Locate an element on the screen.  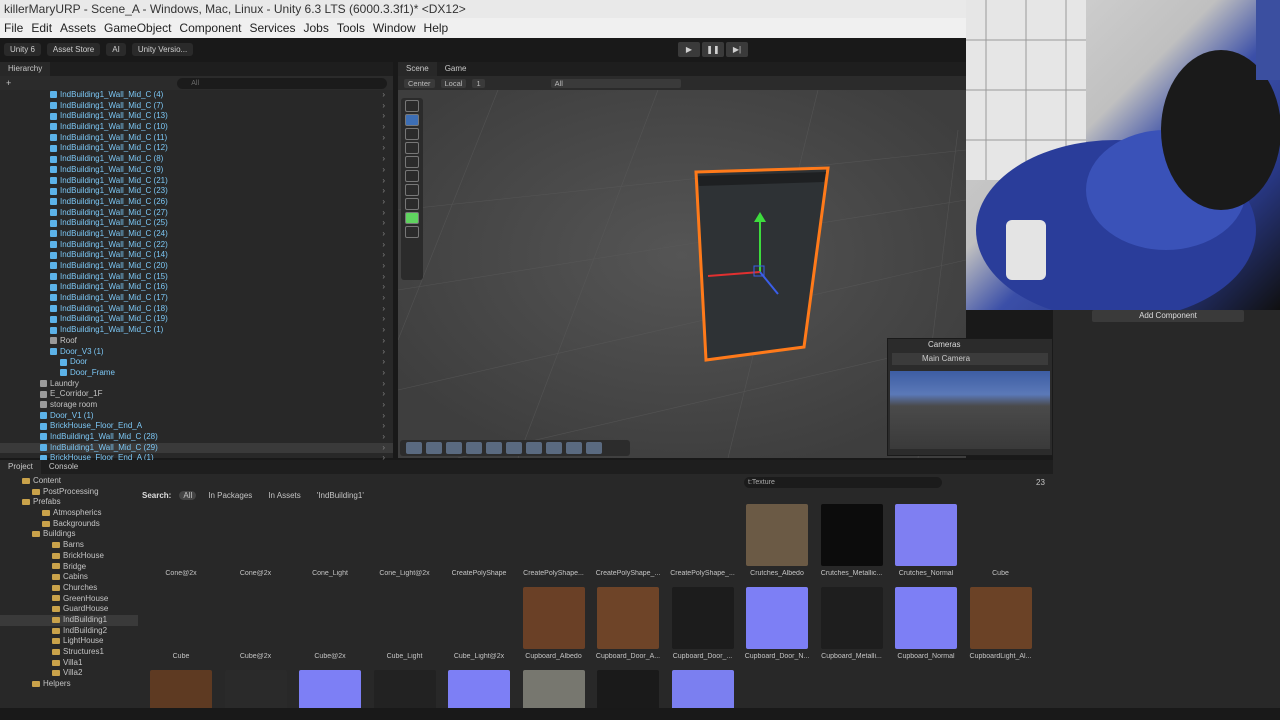
asset-item: Cupboard_Albedo is located at coordinates (554, 627).